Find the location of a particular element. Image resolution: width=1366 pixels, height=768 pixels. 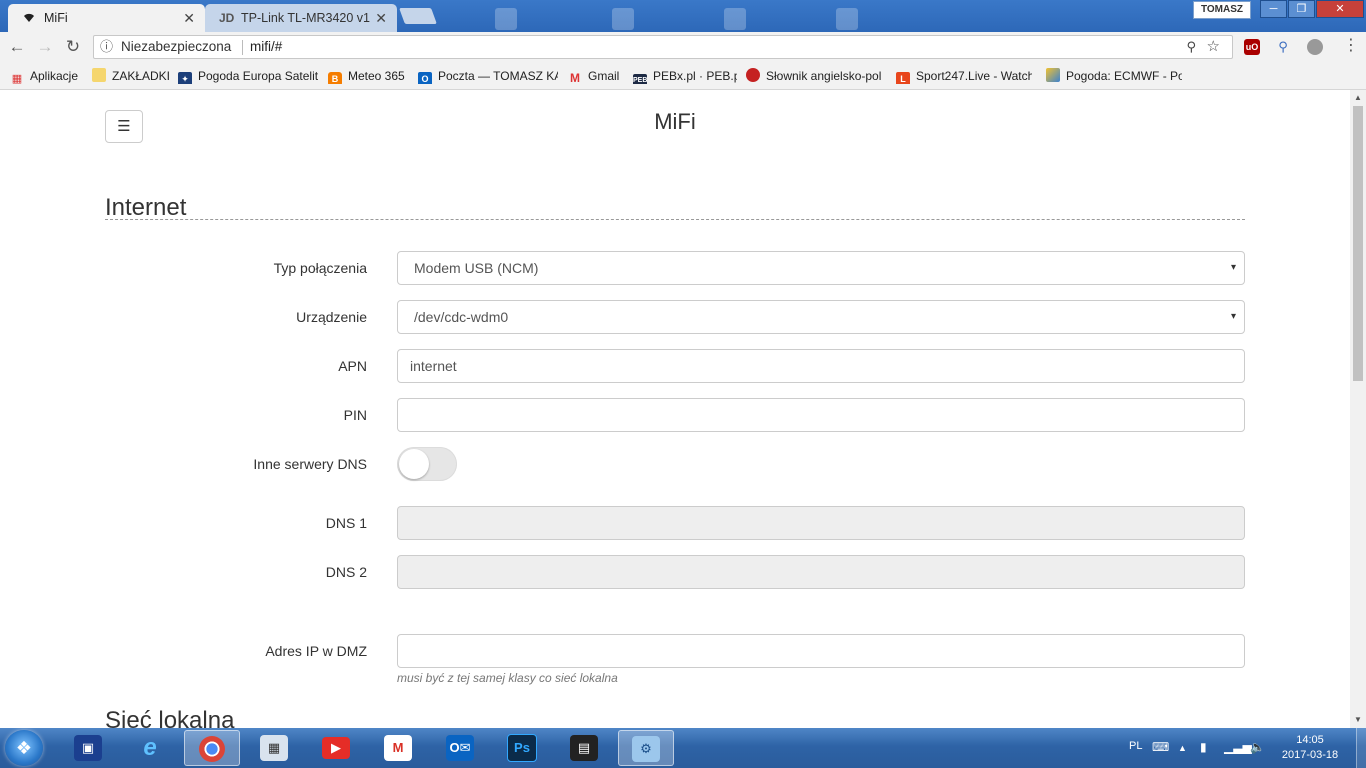

video-editor-icon: ▤ is located at coordinates (584, 748).